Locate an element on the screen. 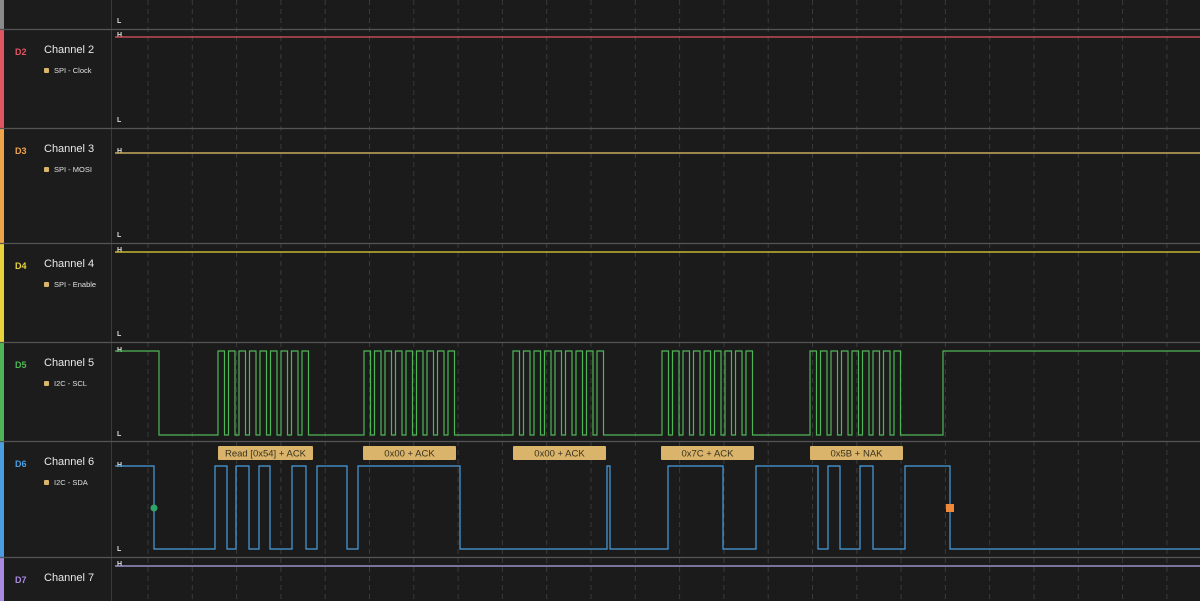  i2c-frame: Read [0x54] + ACK is located at coordinates (265, 453).